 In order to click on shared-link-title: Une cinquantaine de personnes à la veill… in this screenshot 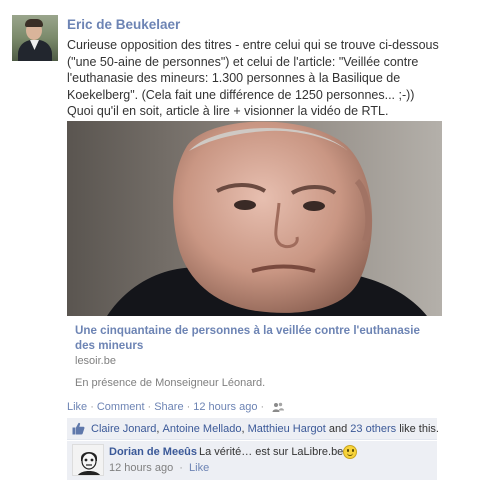, I will do `click(258, 338)`.